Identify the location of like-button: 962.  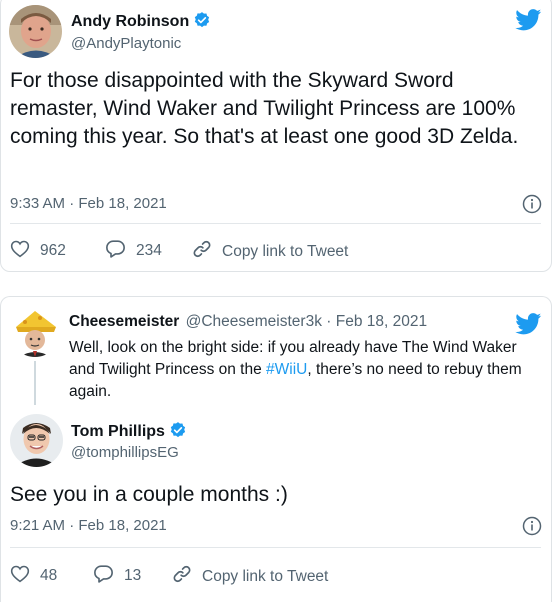
(38, 251).